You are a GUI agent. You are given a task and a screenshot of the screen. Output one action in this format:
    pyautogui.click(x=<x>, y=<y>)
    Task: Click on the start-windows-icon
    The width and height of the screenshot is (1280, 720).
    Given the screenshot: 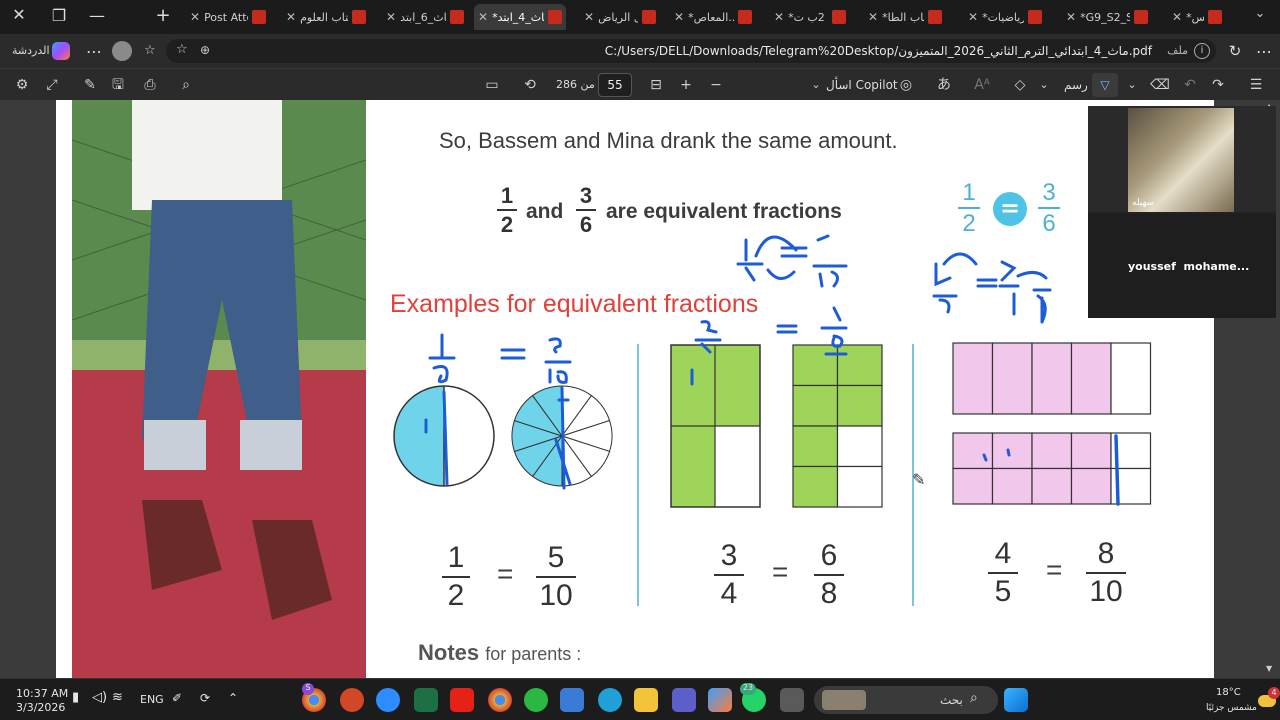 What is the action you would take?
    pyautogui.click(x=1016, y=700)
    